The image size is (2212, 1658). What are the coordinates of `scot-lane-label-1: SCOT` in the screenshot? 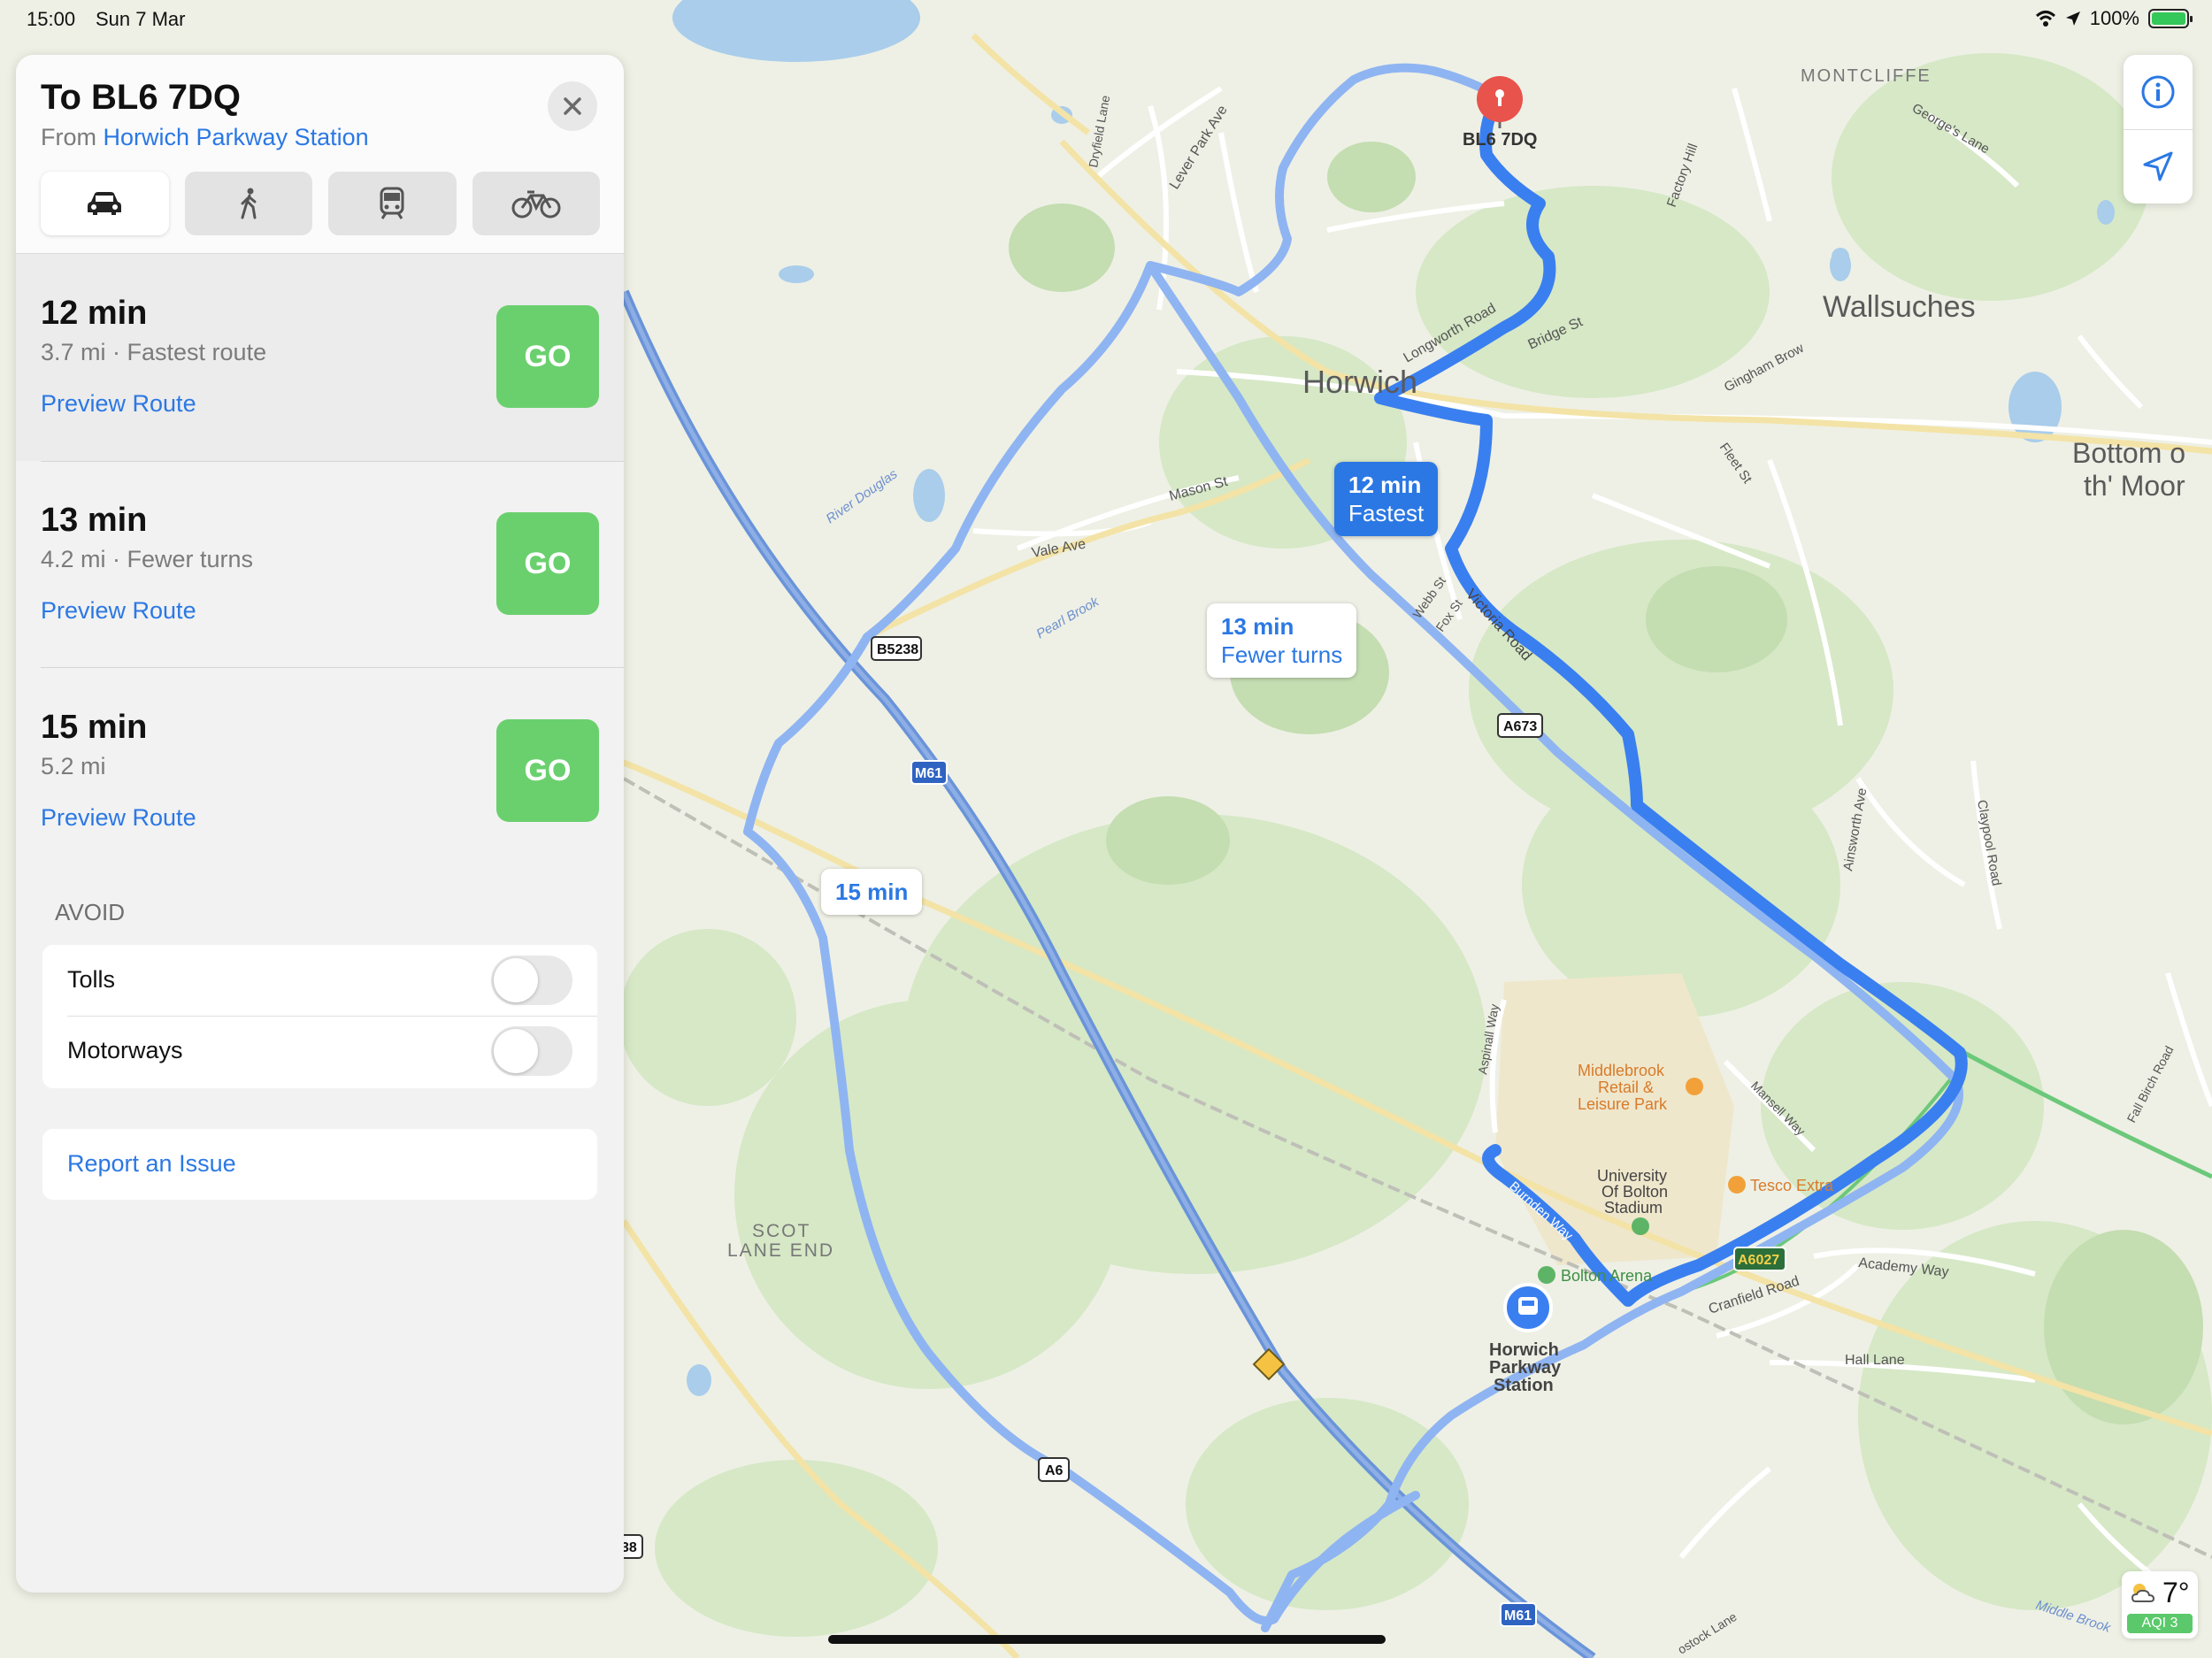 It's located at (781, 1231).